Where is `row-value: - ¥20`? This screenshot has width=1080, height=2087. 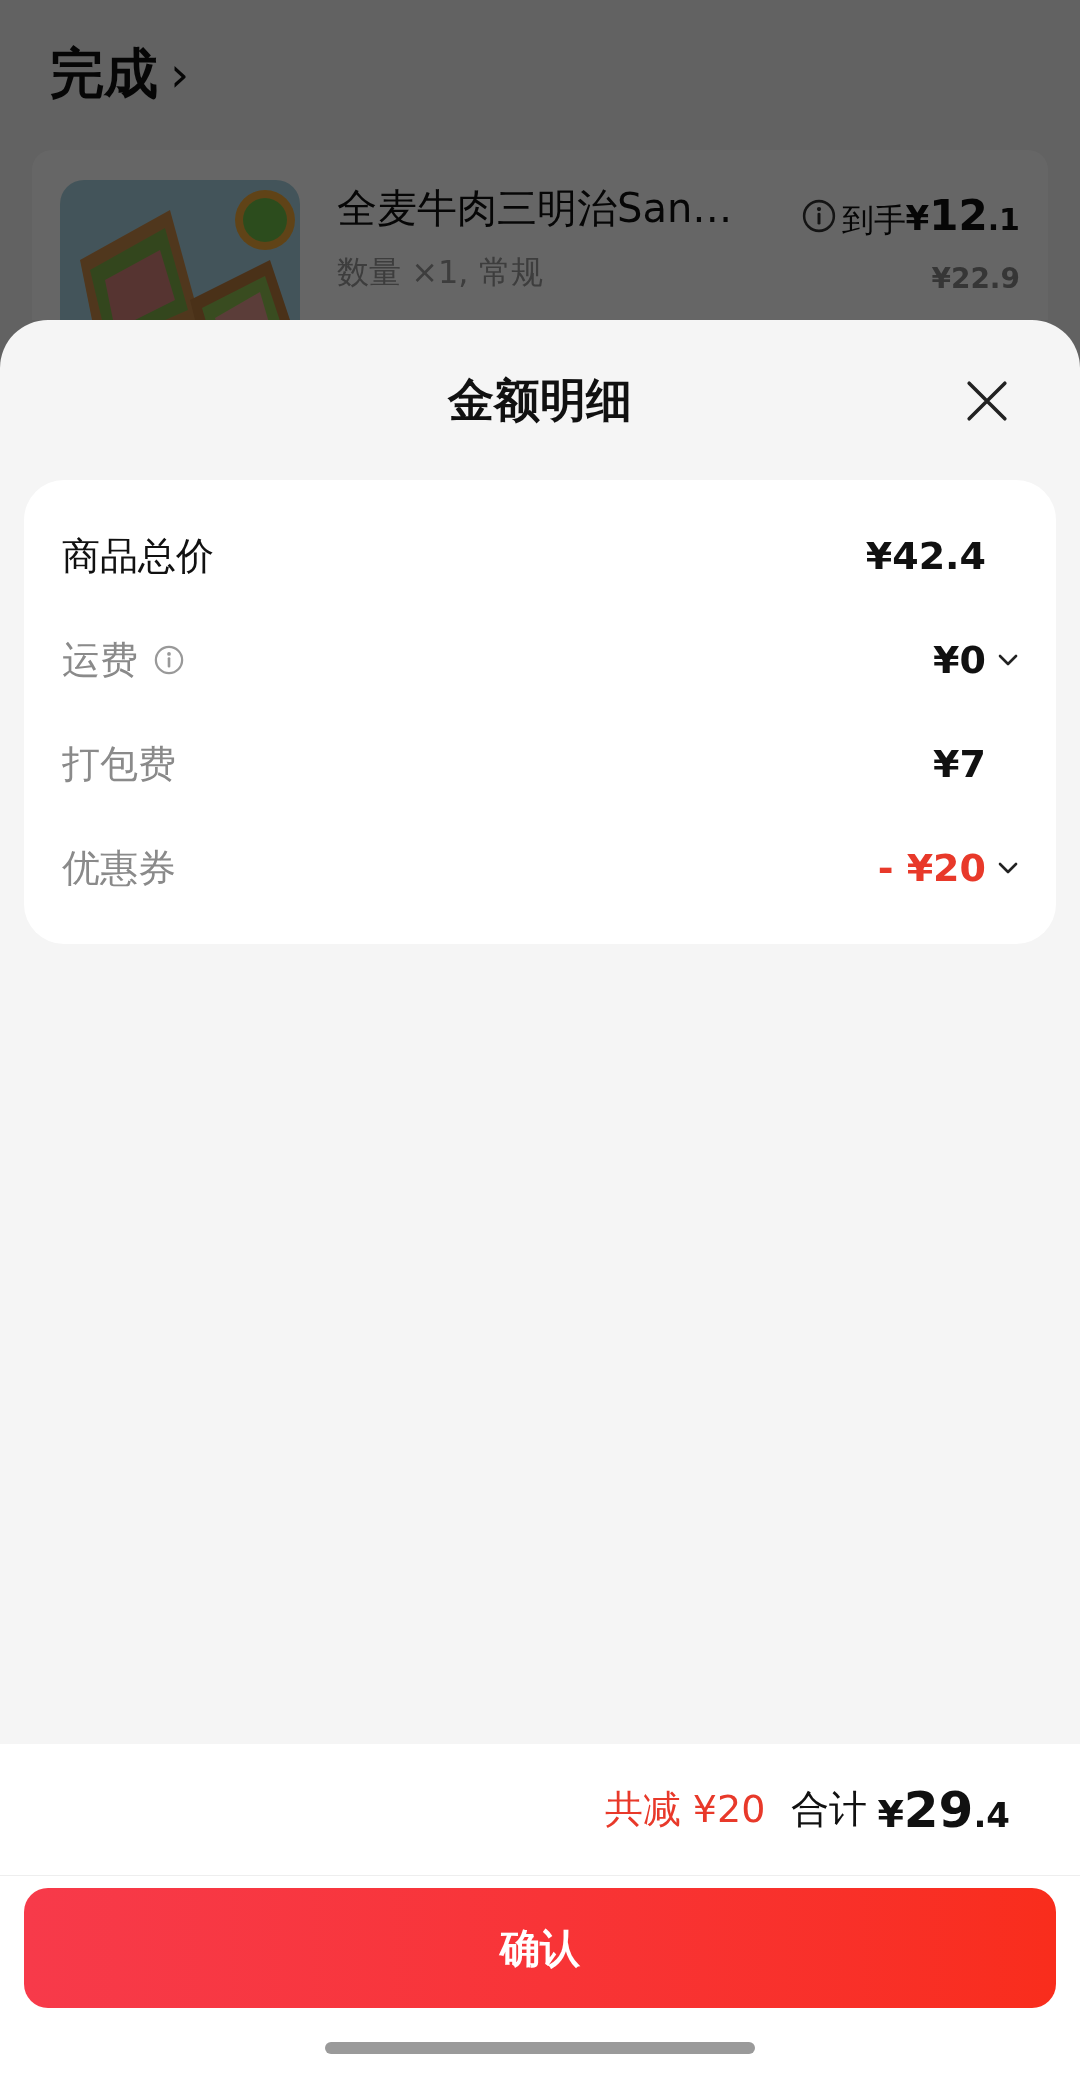 row-value: - ¥20 is located at coordinates (931, 868).